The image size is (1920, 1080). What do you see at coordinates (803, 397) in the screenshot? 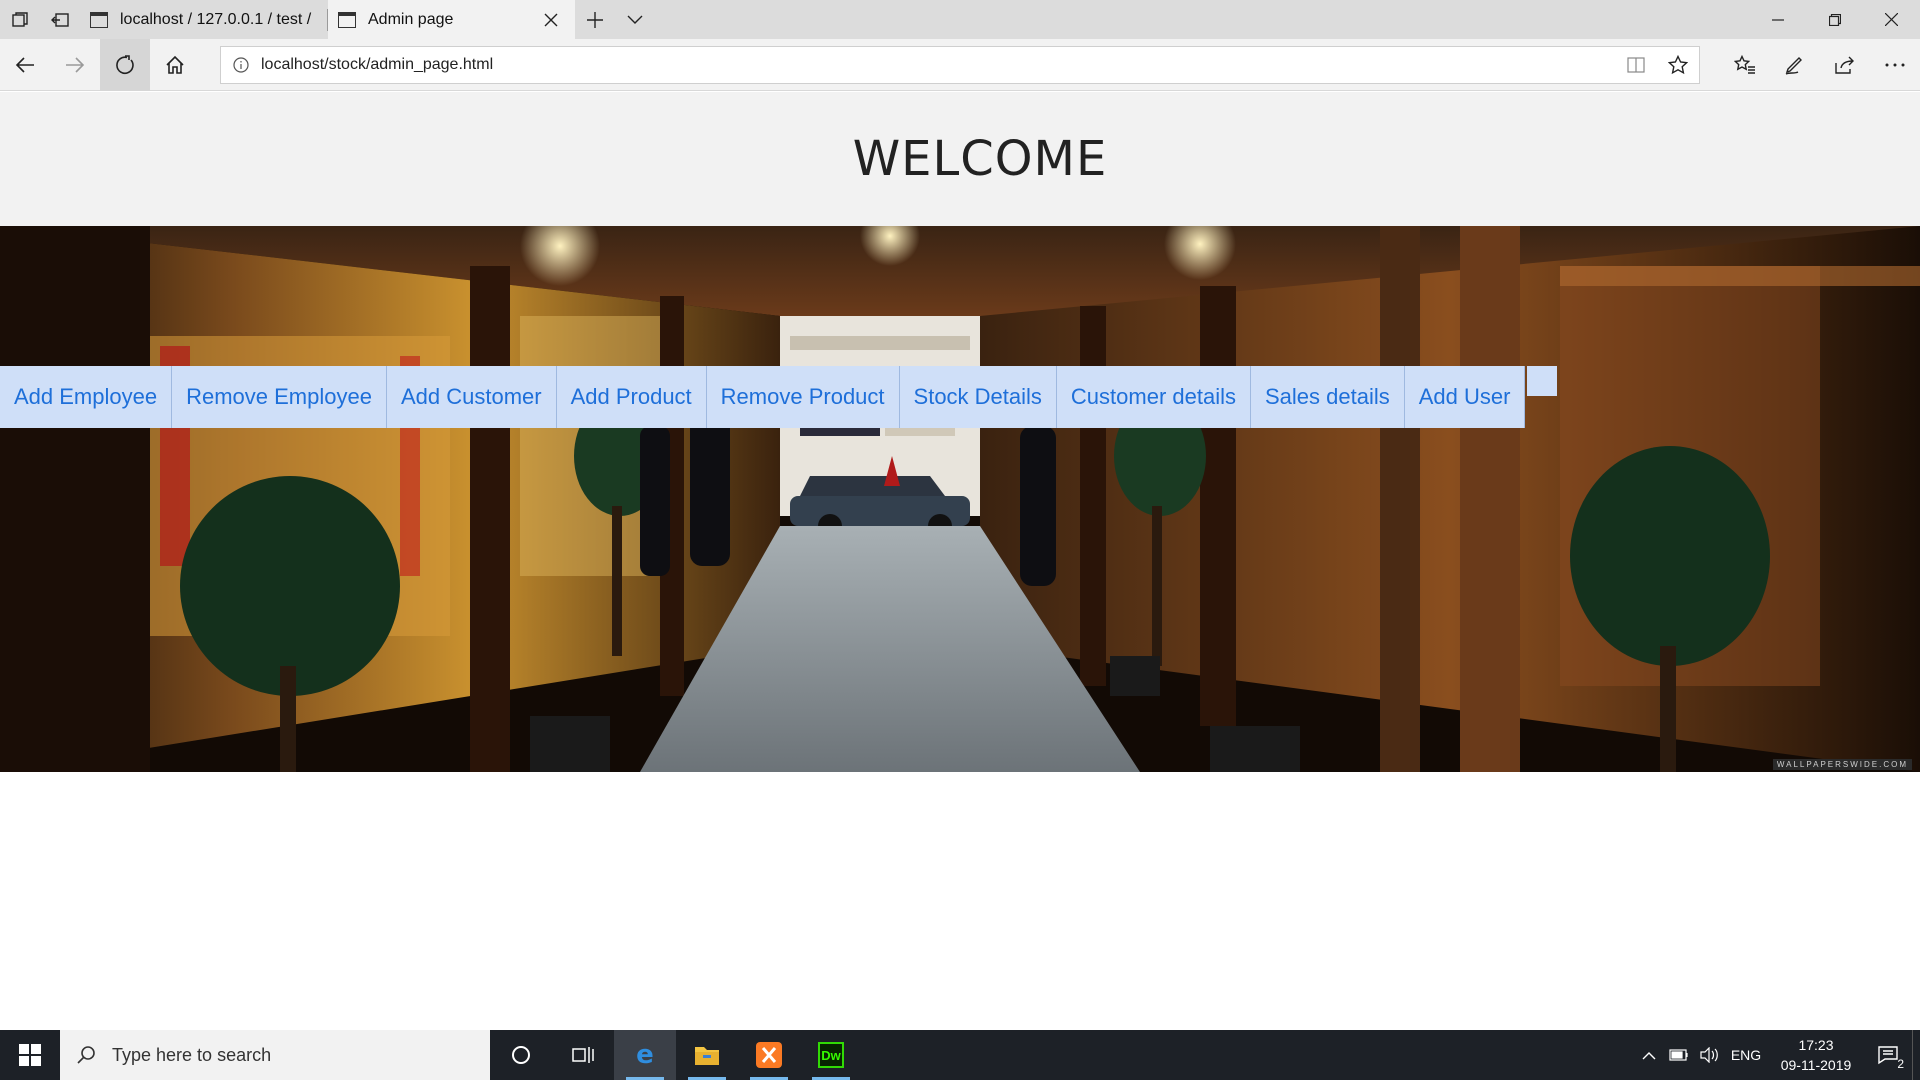
I see `remove-product-link: Remove Product` at bounding box center [803, 397].